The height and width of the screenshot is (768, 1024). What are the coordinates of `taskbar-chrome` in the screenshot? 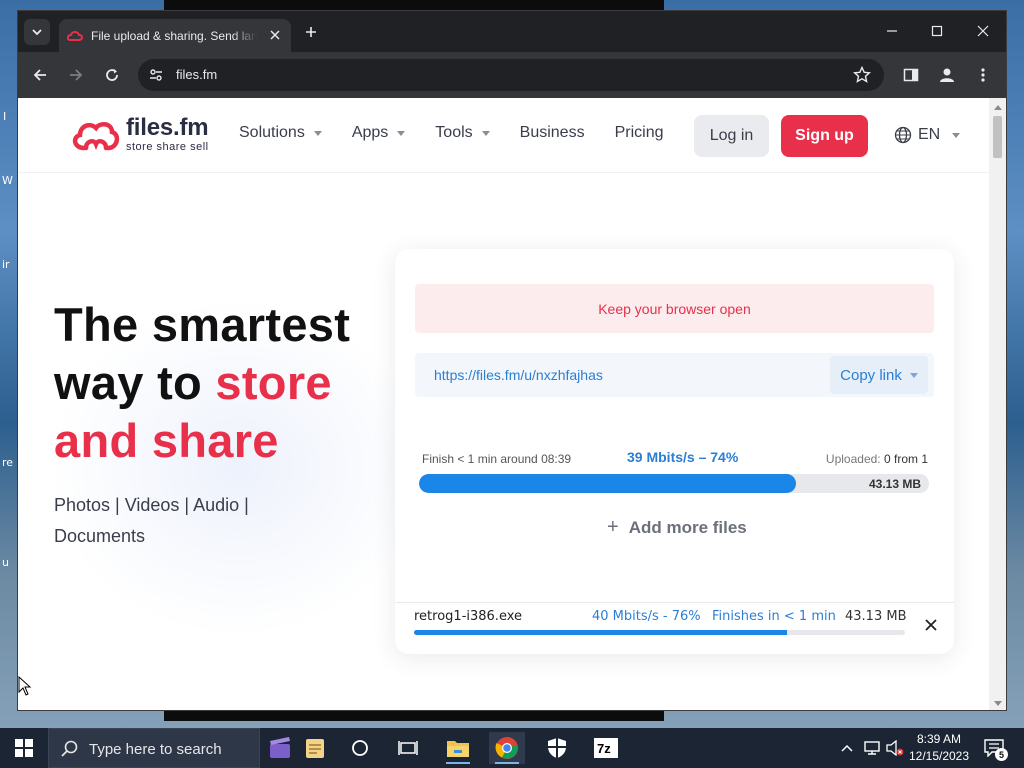 It's located at (507, 748).